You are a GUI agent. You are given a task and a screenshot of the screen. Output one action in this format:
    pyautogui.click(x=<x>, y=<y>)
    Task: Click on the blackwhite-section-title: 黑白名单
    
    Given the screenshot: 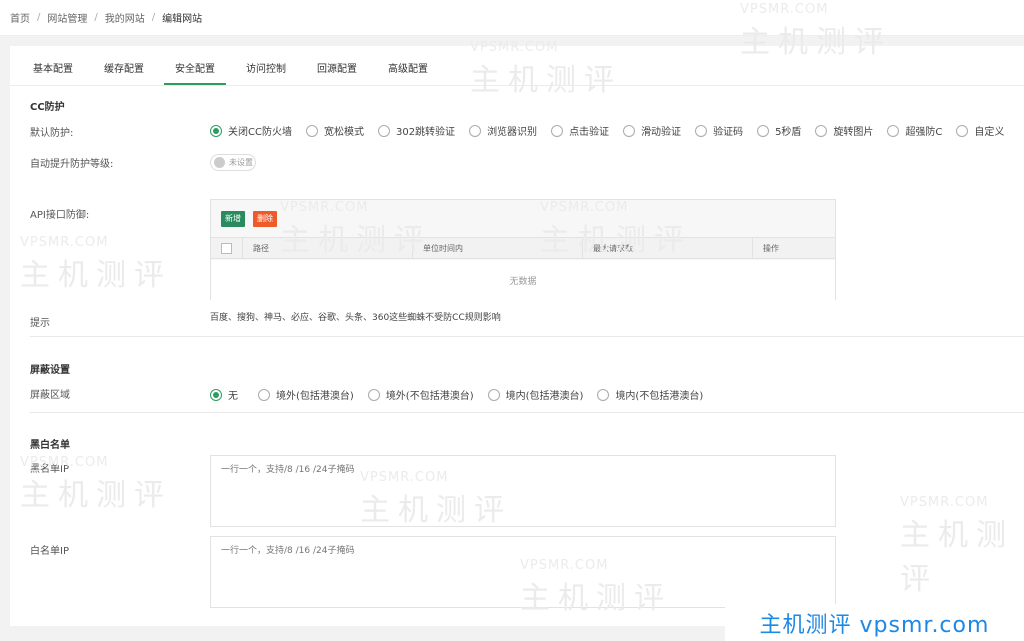 What is the action you would take?
    pyautogui.click(x=50, y=445)
    